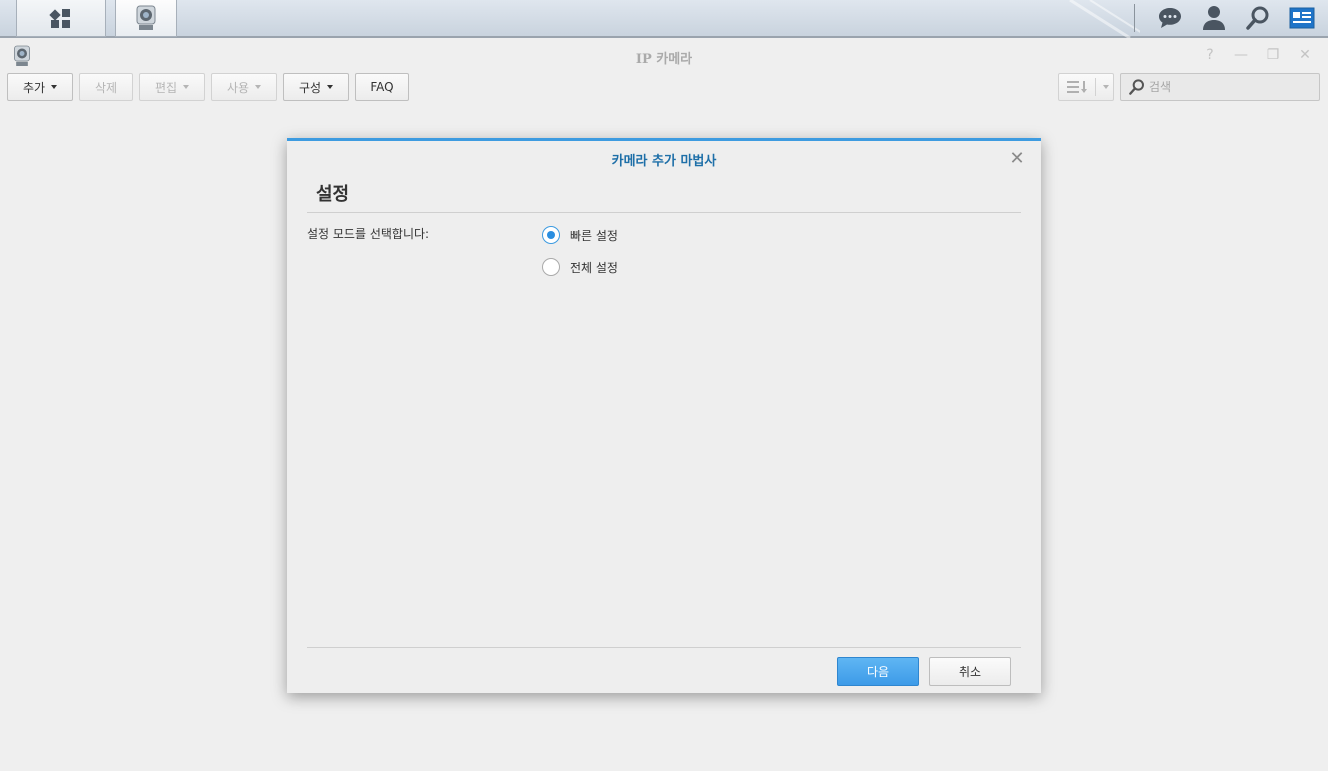 This screenshot has height=771, width=1328. I want to click on taskbar, so click(664, 19).